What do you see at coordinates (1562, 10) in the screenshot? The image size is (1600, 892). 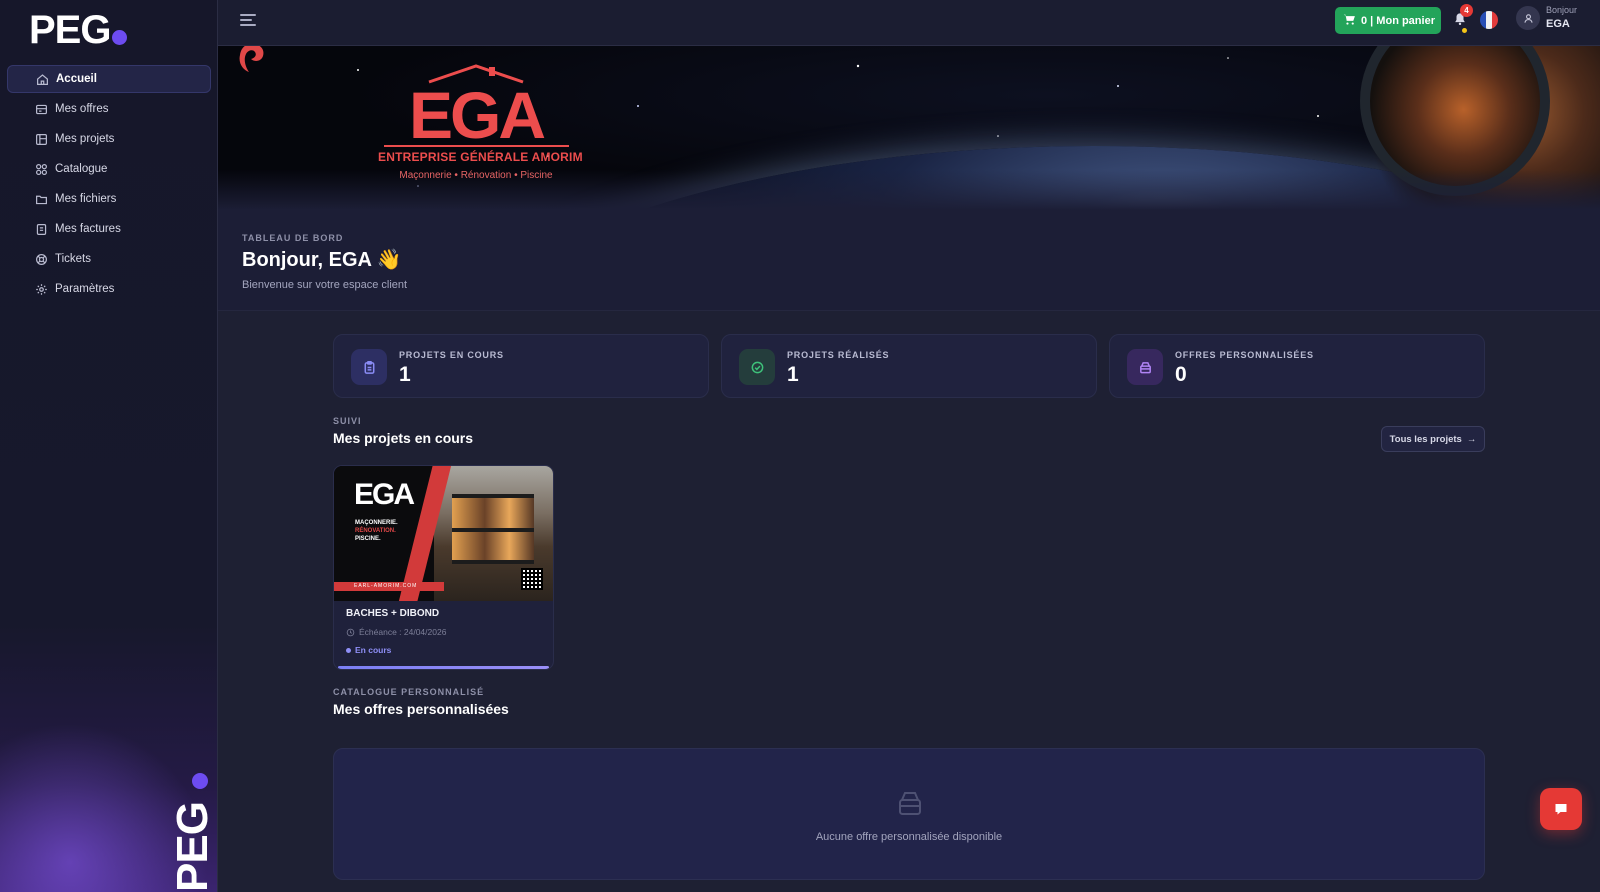 I see `user-greeting: Bonjour` at bounding box center [1562, 10].